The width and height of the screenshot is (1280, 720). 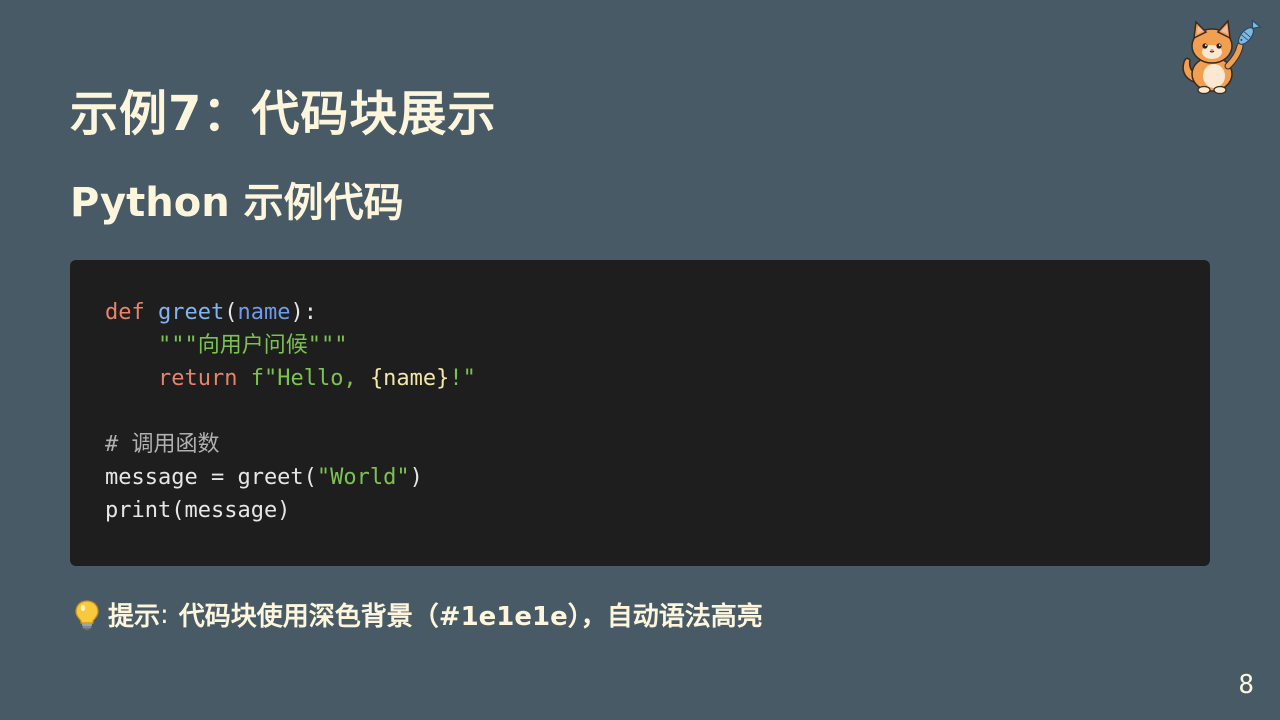 I want to click on slide-subtitle: Python 示例代码, so click(x=237, y=203).